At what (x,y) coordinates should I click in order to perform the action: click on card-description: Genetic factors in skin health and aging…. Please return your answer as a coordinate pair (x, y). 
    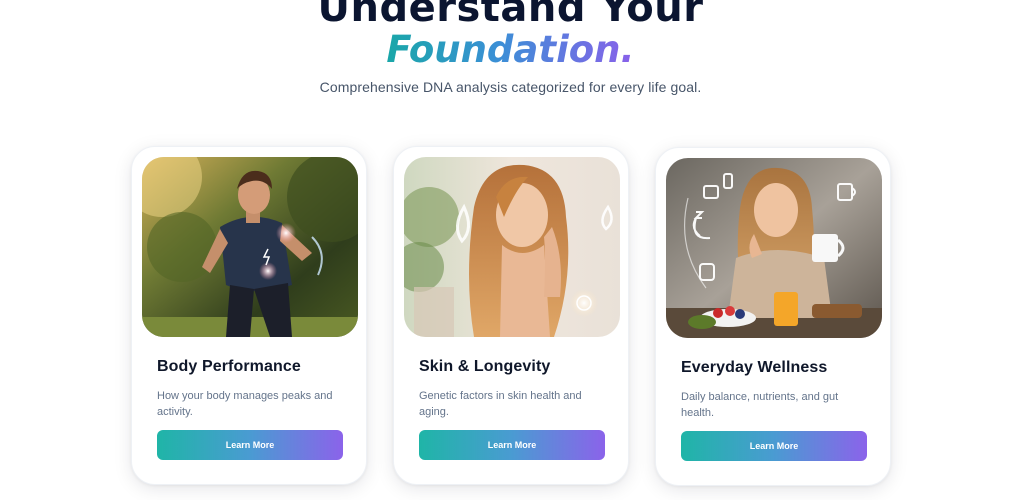
    Looking at the image, I should click on (500, 404).